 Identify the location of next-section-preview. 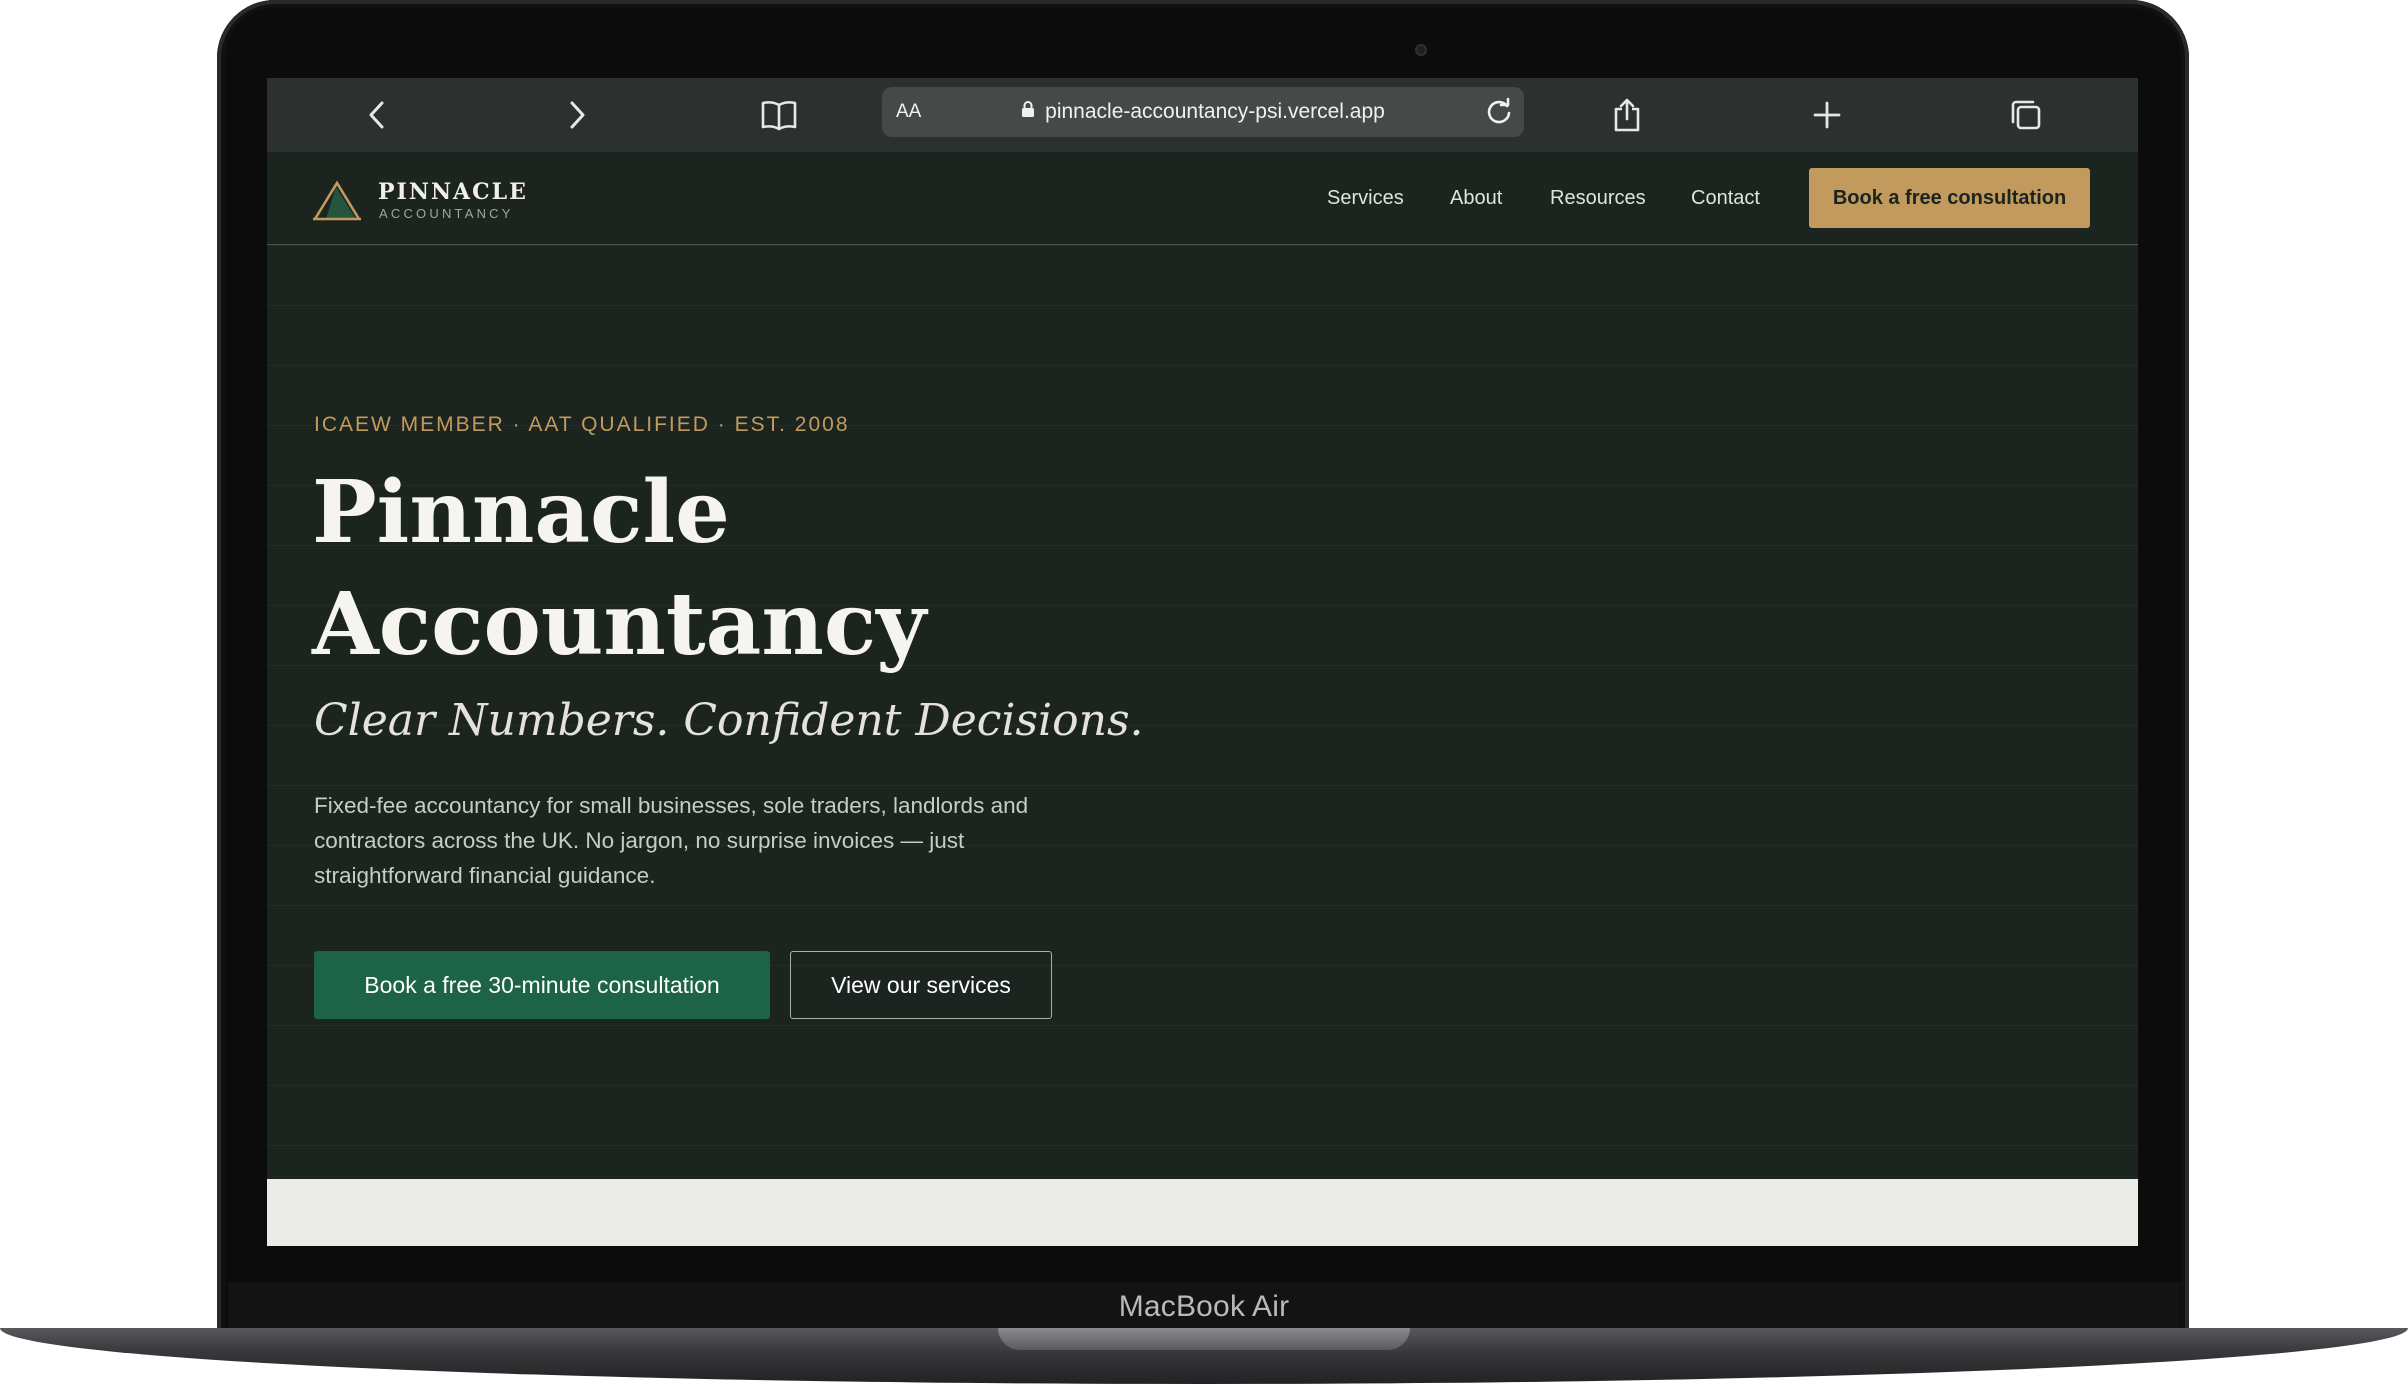
(1202, 1212).